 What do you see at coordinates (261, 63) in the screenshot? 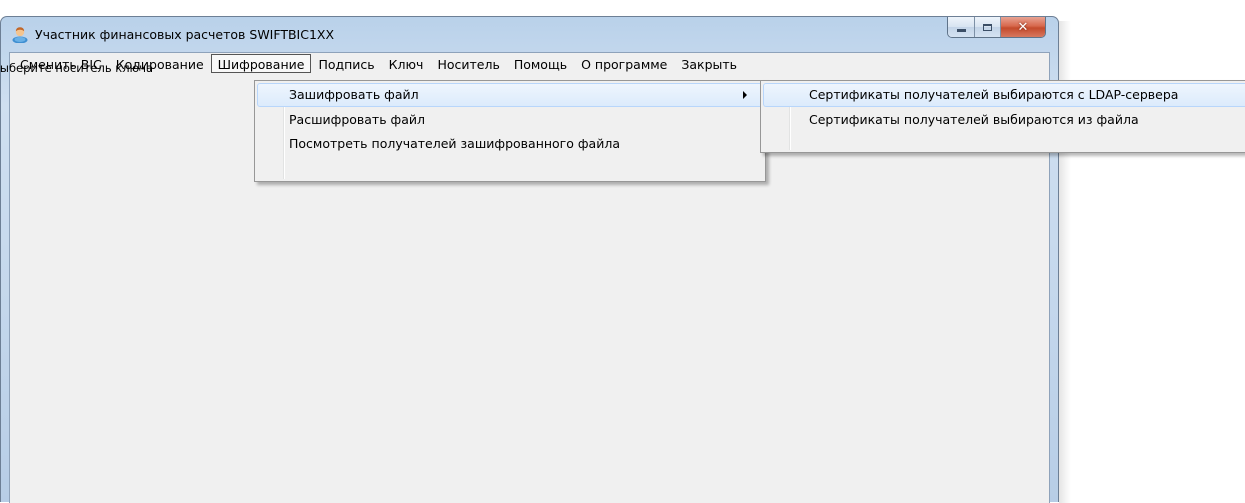
I see `menu-encryption: Шифрование` at bounding box center [261, 63].